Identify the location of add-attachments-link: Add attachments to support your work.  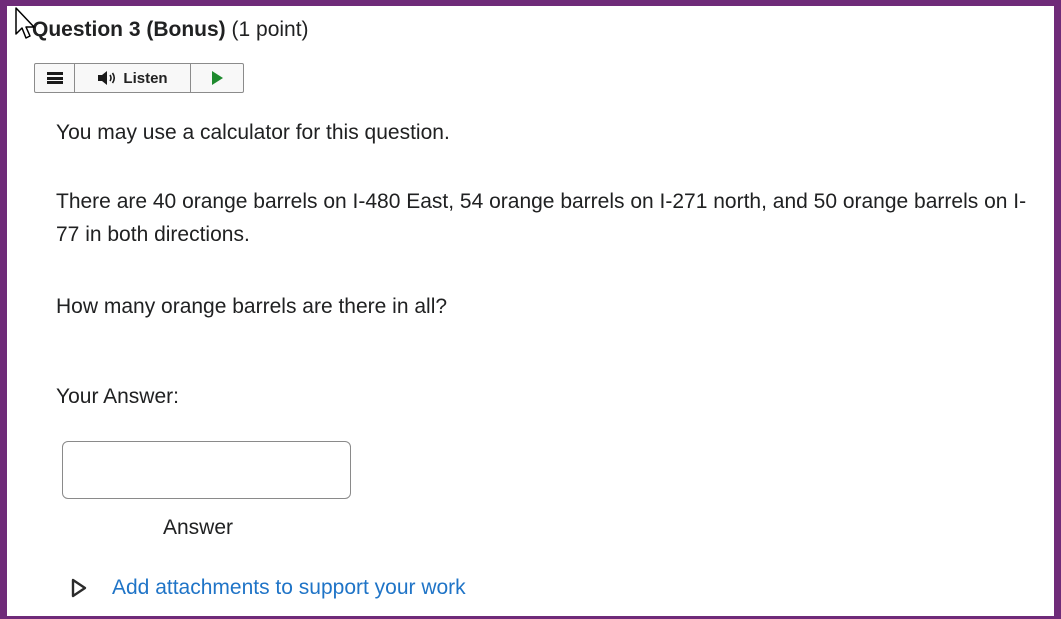
(267, 588).